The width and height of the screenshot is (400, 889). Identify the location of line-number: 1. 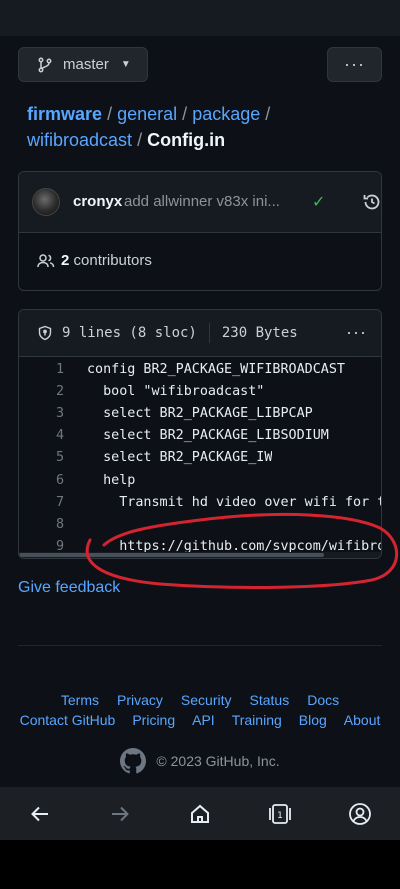
(41, 369).